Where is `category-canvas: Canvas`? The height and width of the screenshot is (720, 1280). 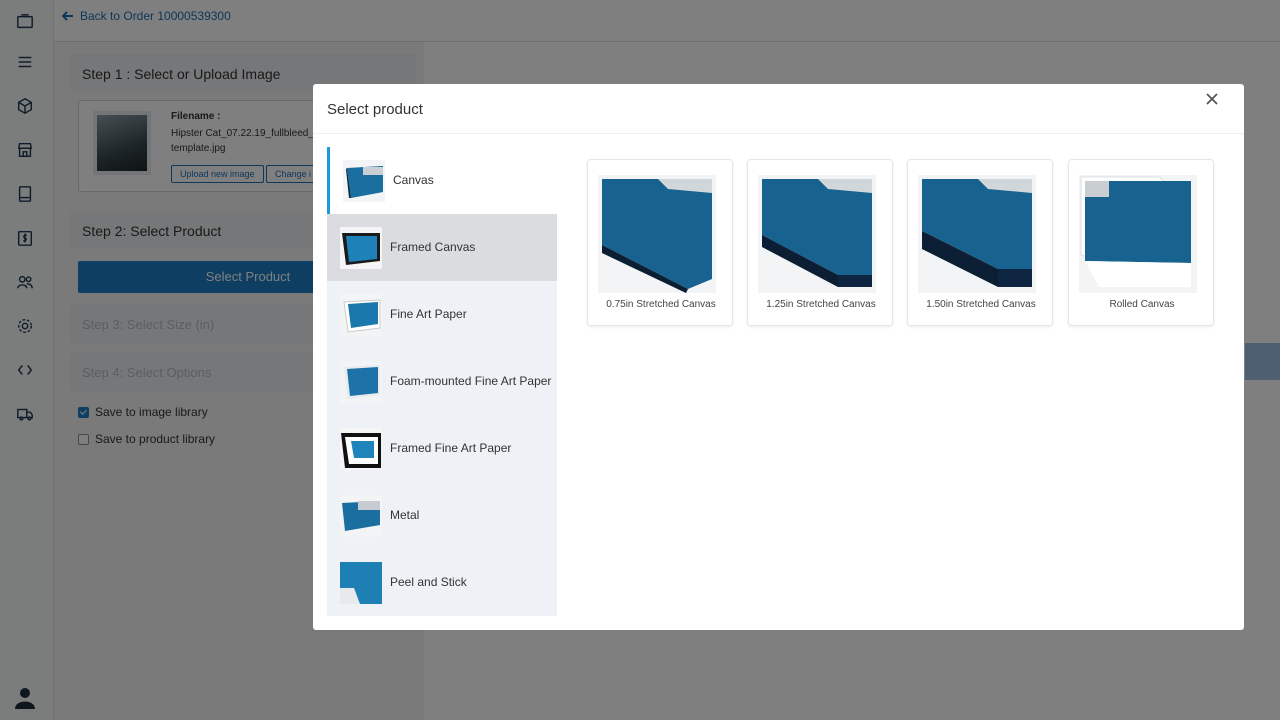 category-canvas: Canvas is located at coordinates (442, 180).